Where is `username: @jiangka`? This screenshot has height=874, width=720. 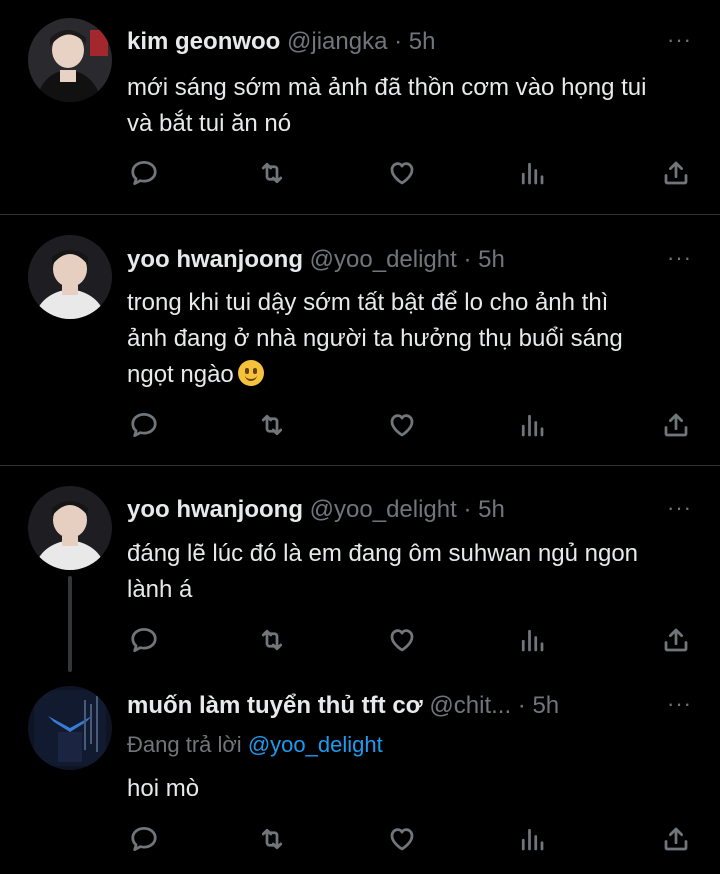
username: @jiangka is located at coordinates (337, 41).